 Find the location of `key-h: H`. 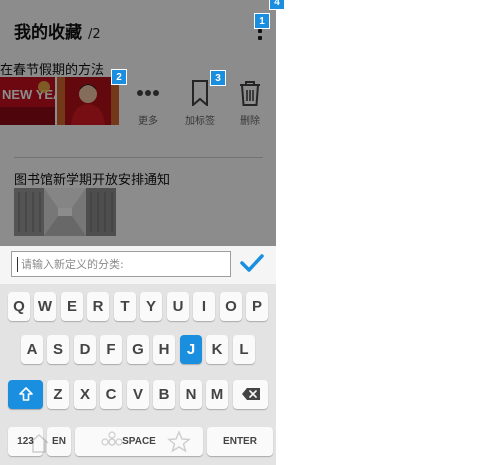

key-h: H is located at coordinates (164, 349).